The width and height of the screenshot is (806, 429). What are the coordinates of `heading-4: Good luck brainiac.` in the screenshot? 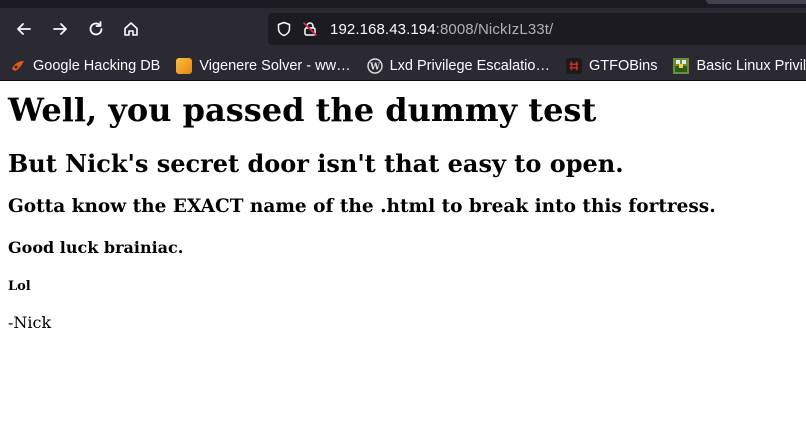 It's located at (96, 247).